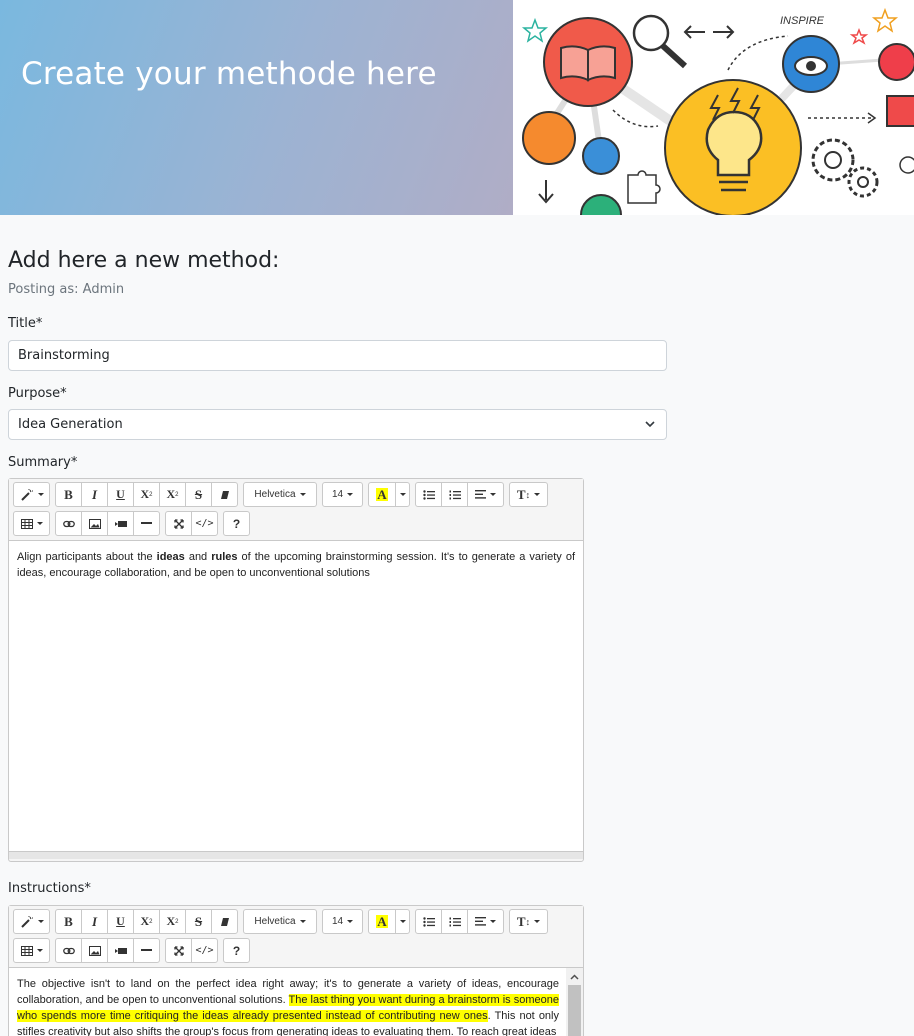  Describe the element at coordinates (43, 462) in the screenshot. I see `summary-label: Summary*` at that location.